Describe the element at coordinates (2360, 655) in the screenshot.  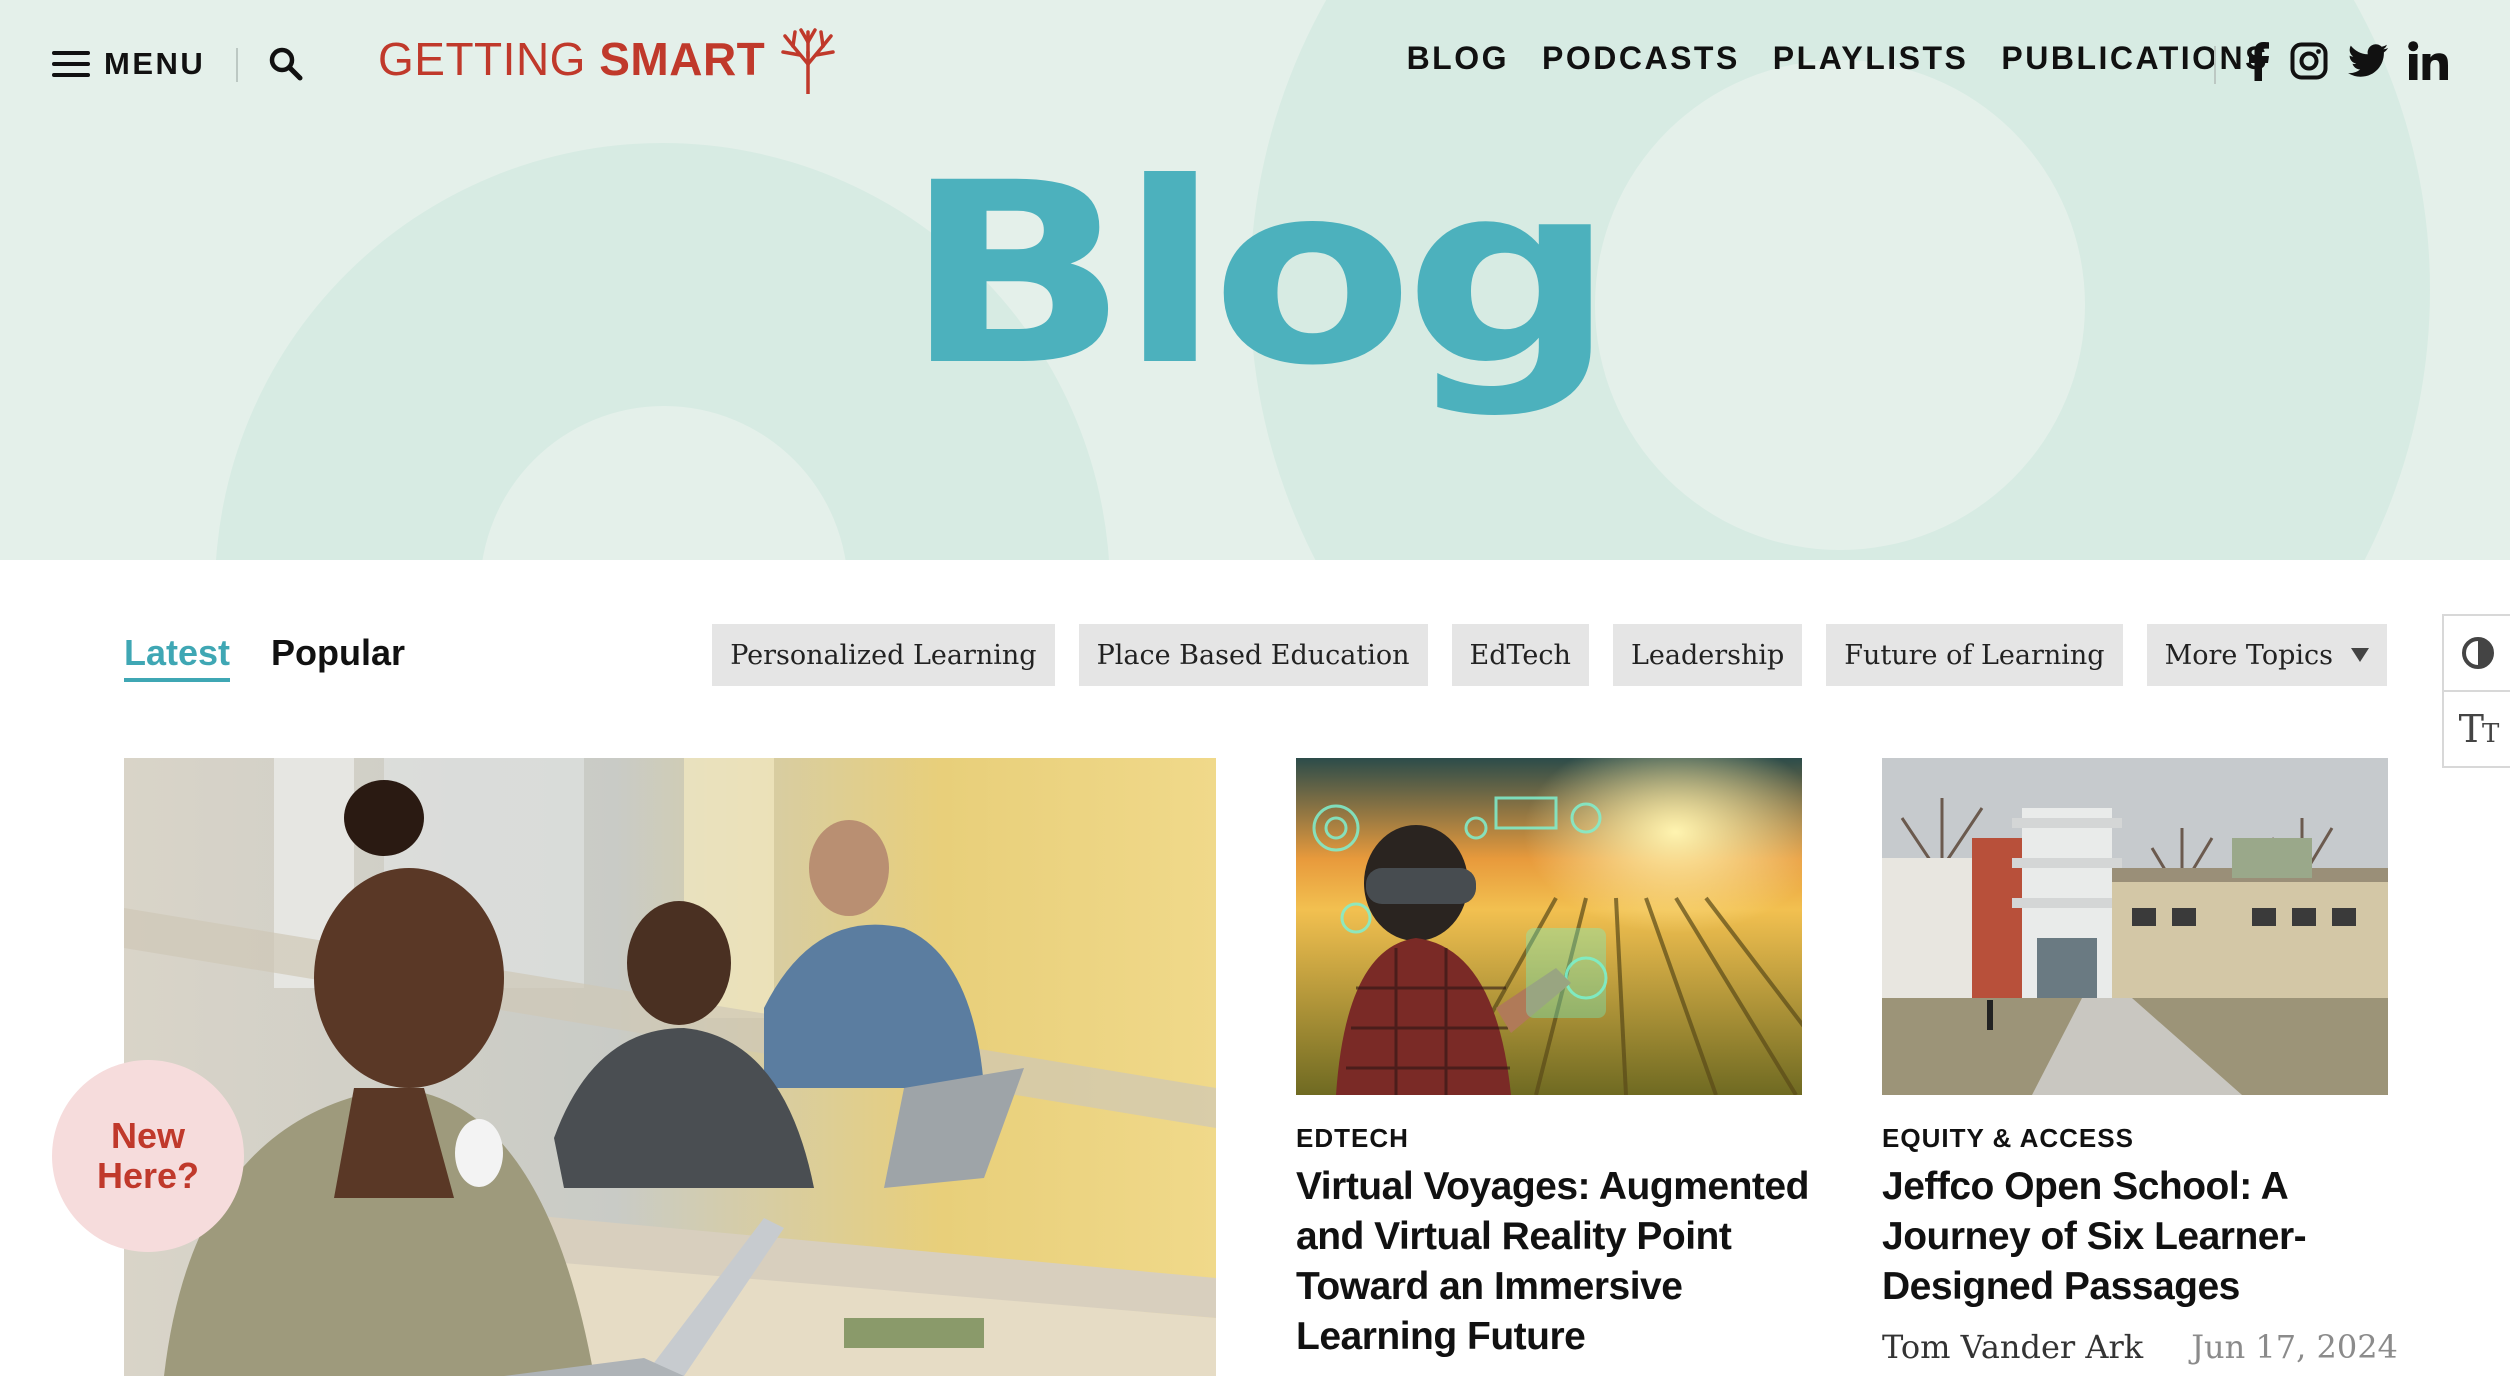
I see `chevron-down-icon` at that location.